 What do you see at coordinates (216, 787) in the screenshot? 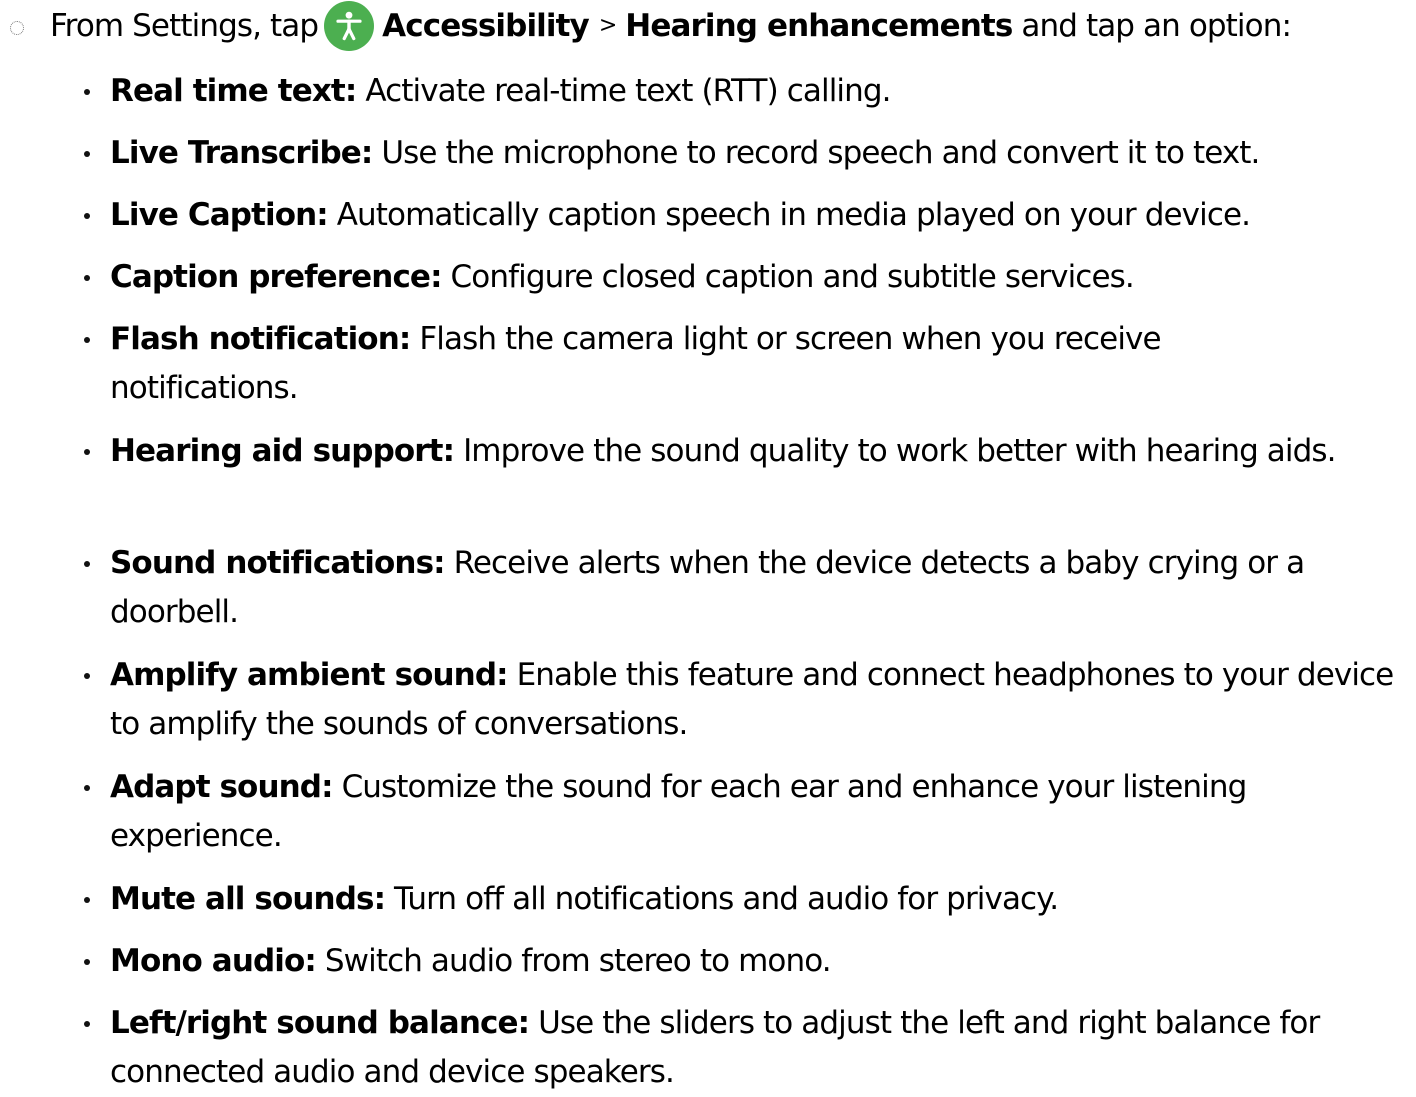
I see `option-term: Adapt sound` at bounding box center [216, 787].